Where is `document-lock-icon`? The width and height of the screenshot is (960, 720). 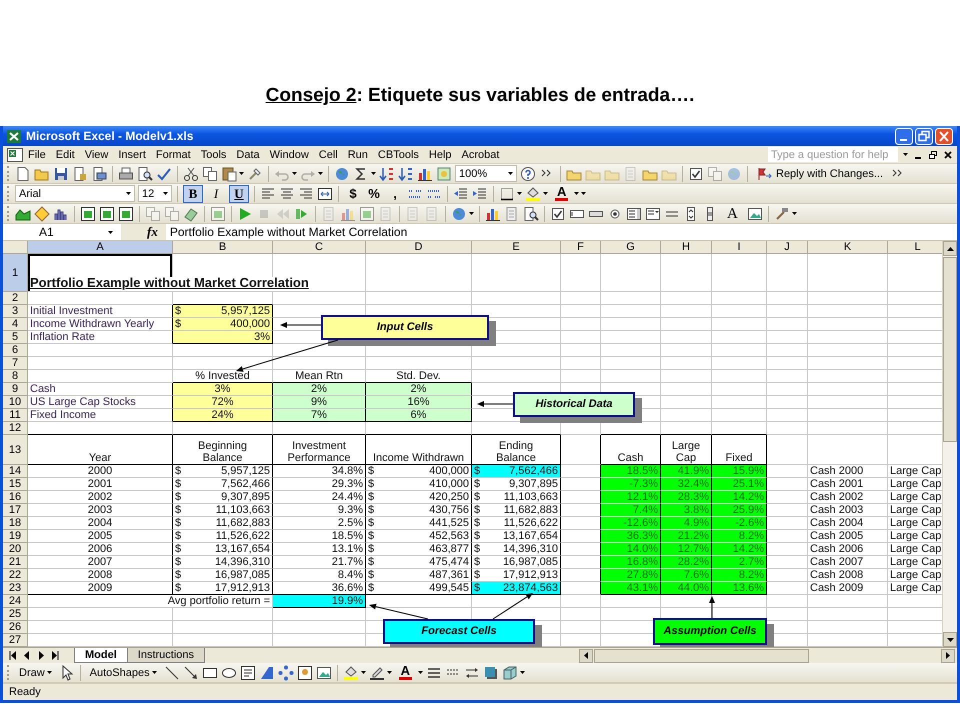
document-lock-icon is located at coordinates (80, 174).